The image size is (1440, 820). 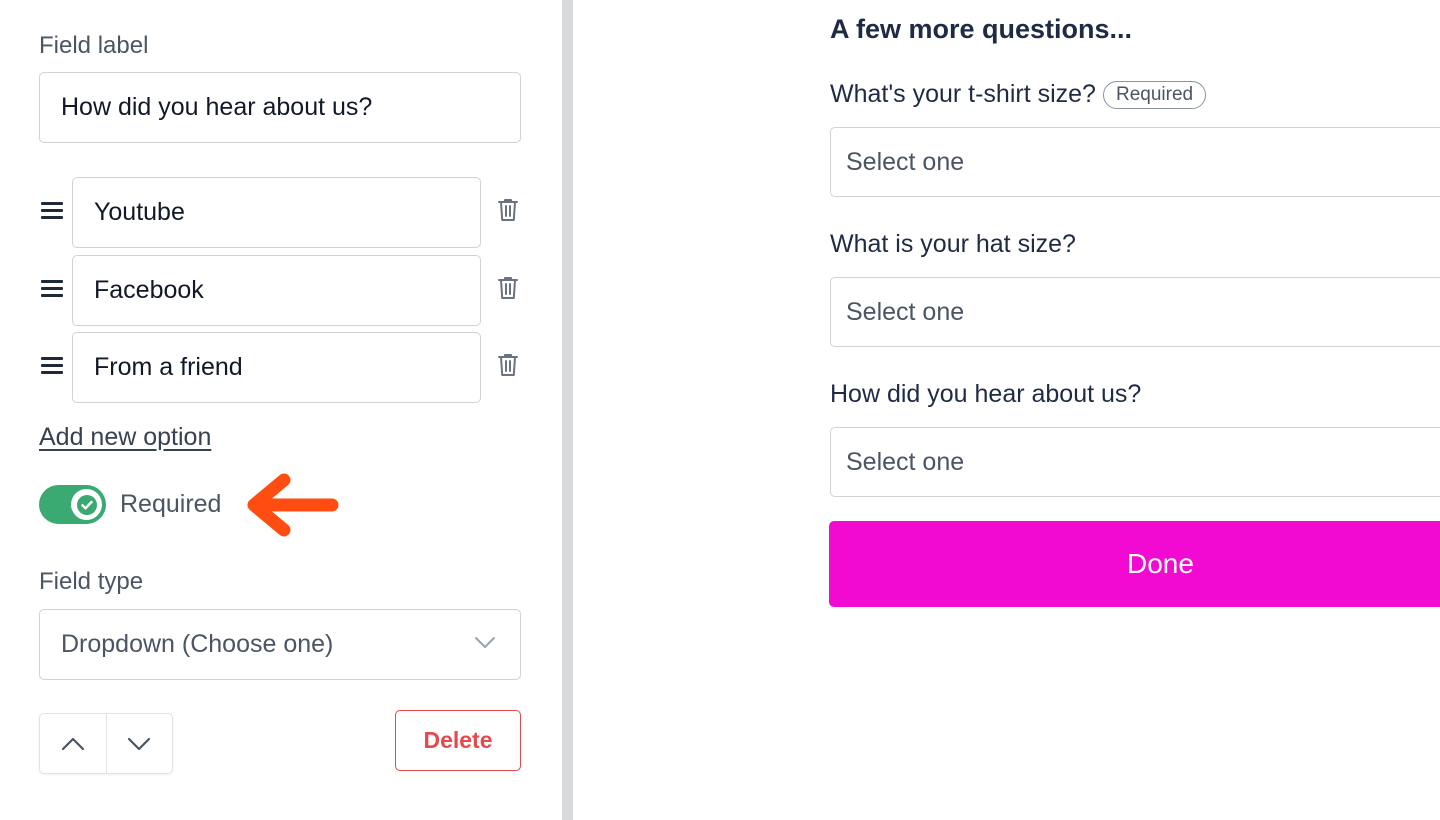 I want to click on field-type-caption: Field type, so click(x=91, y=581).